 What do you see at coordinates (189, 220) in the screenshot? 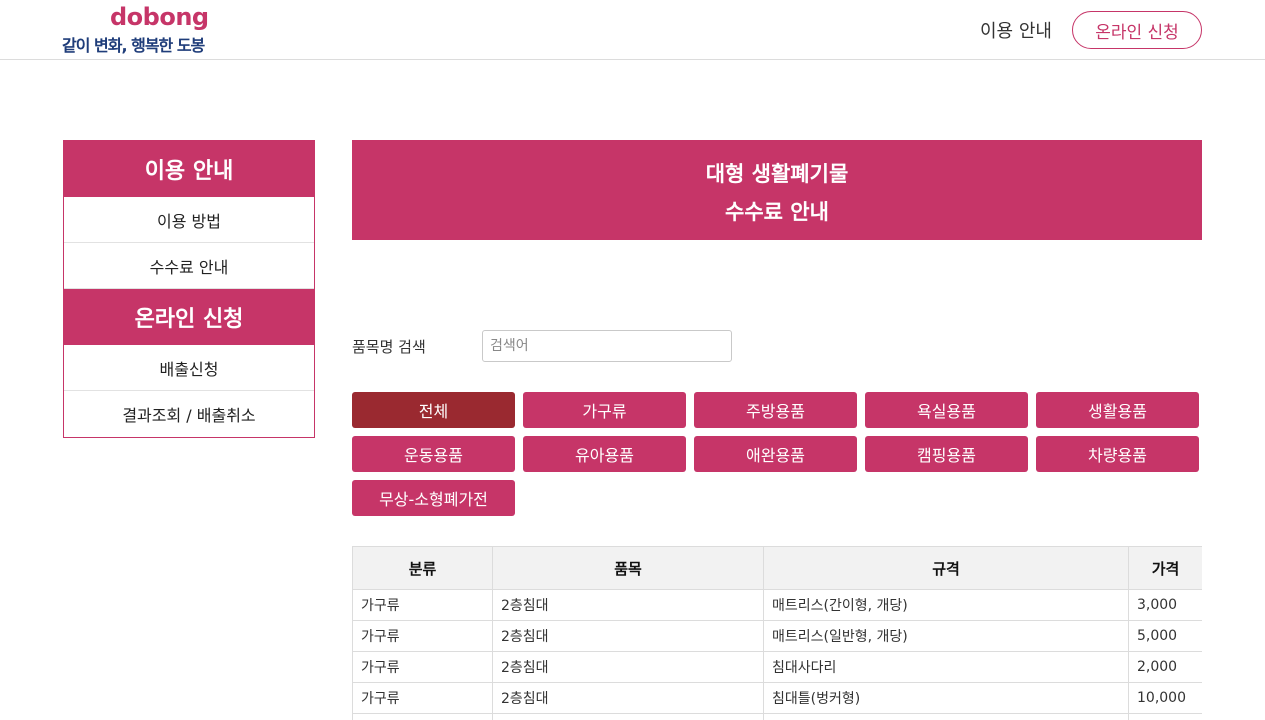
I see `sidebar-item-usage-method: 이용 방법` at bounding box center [189, 220].